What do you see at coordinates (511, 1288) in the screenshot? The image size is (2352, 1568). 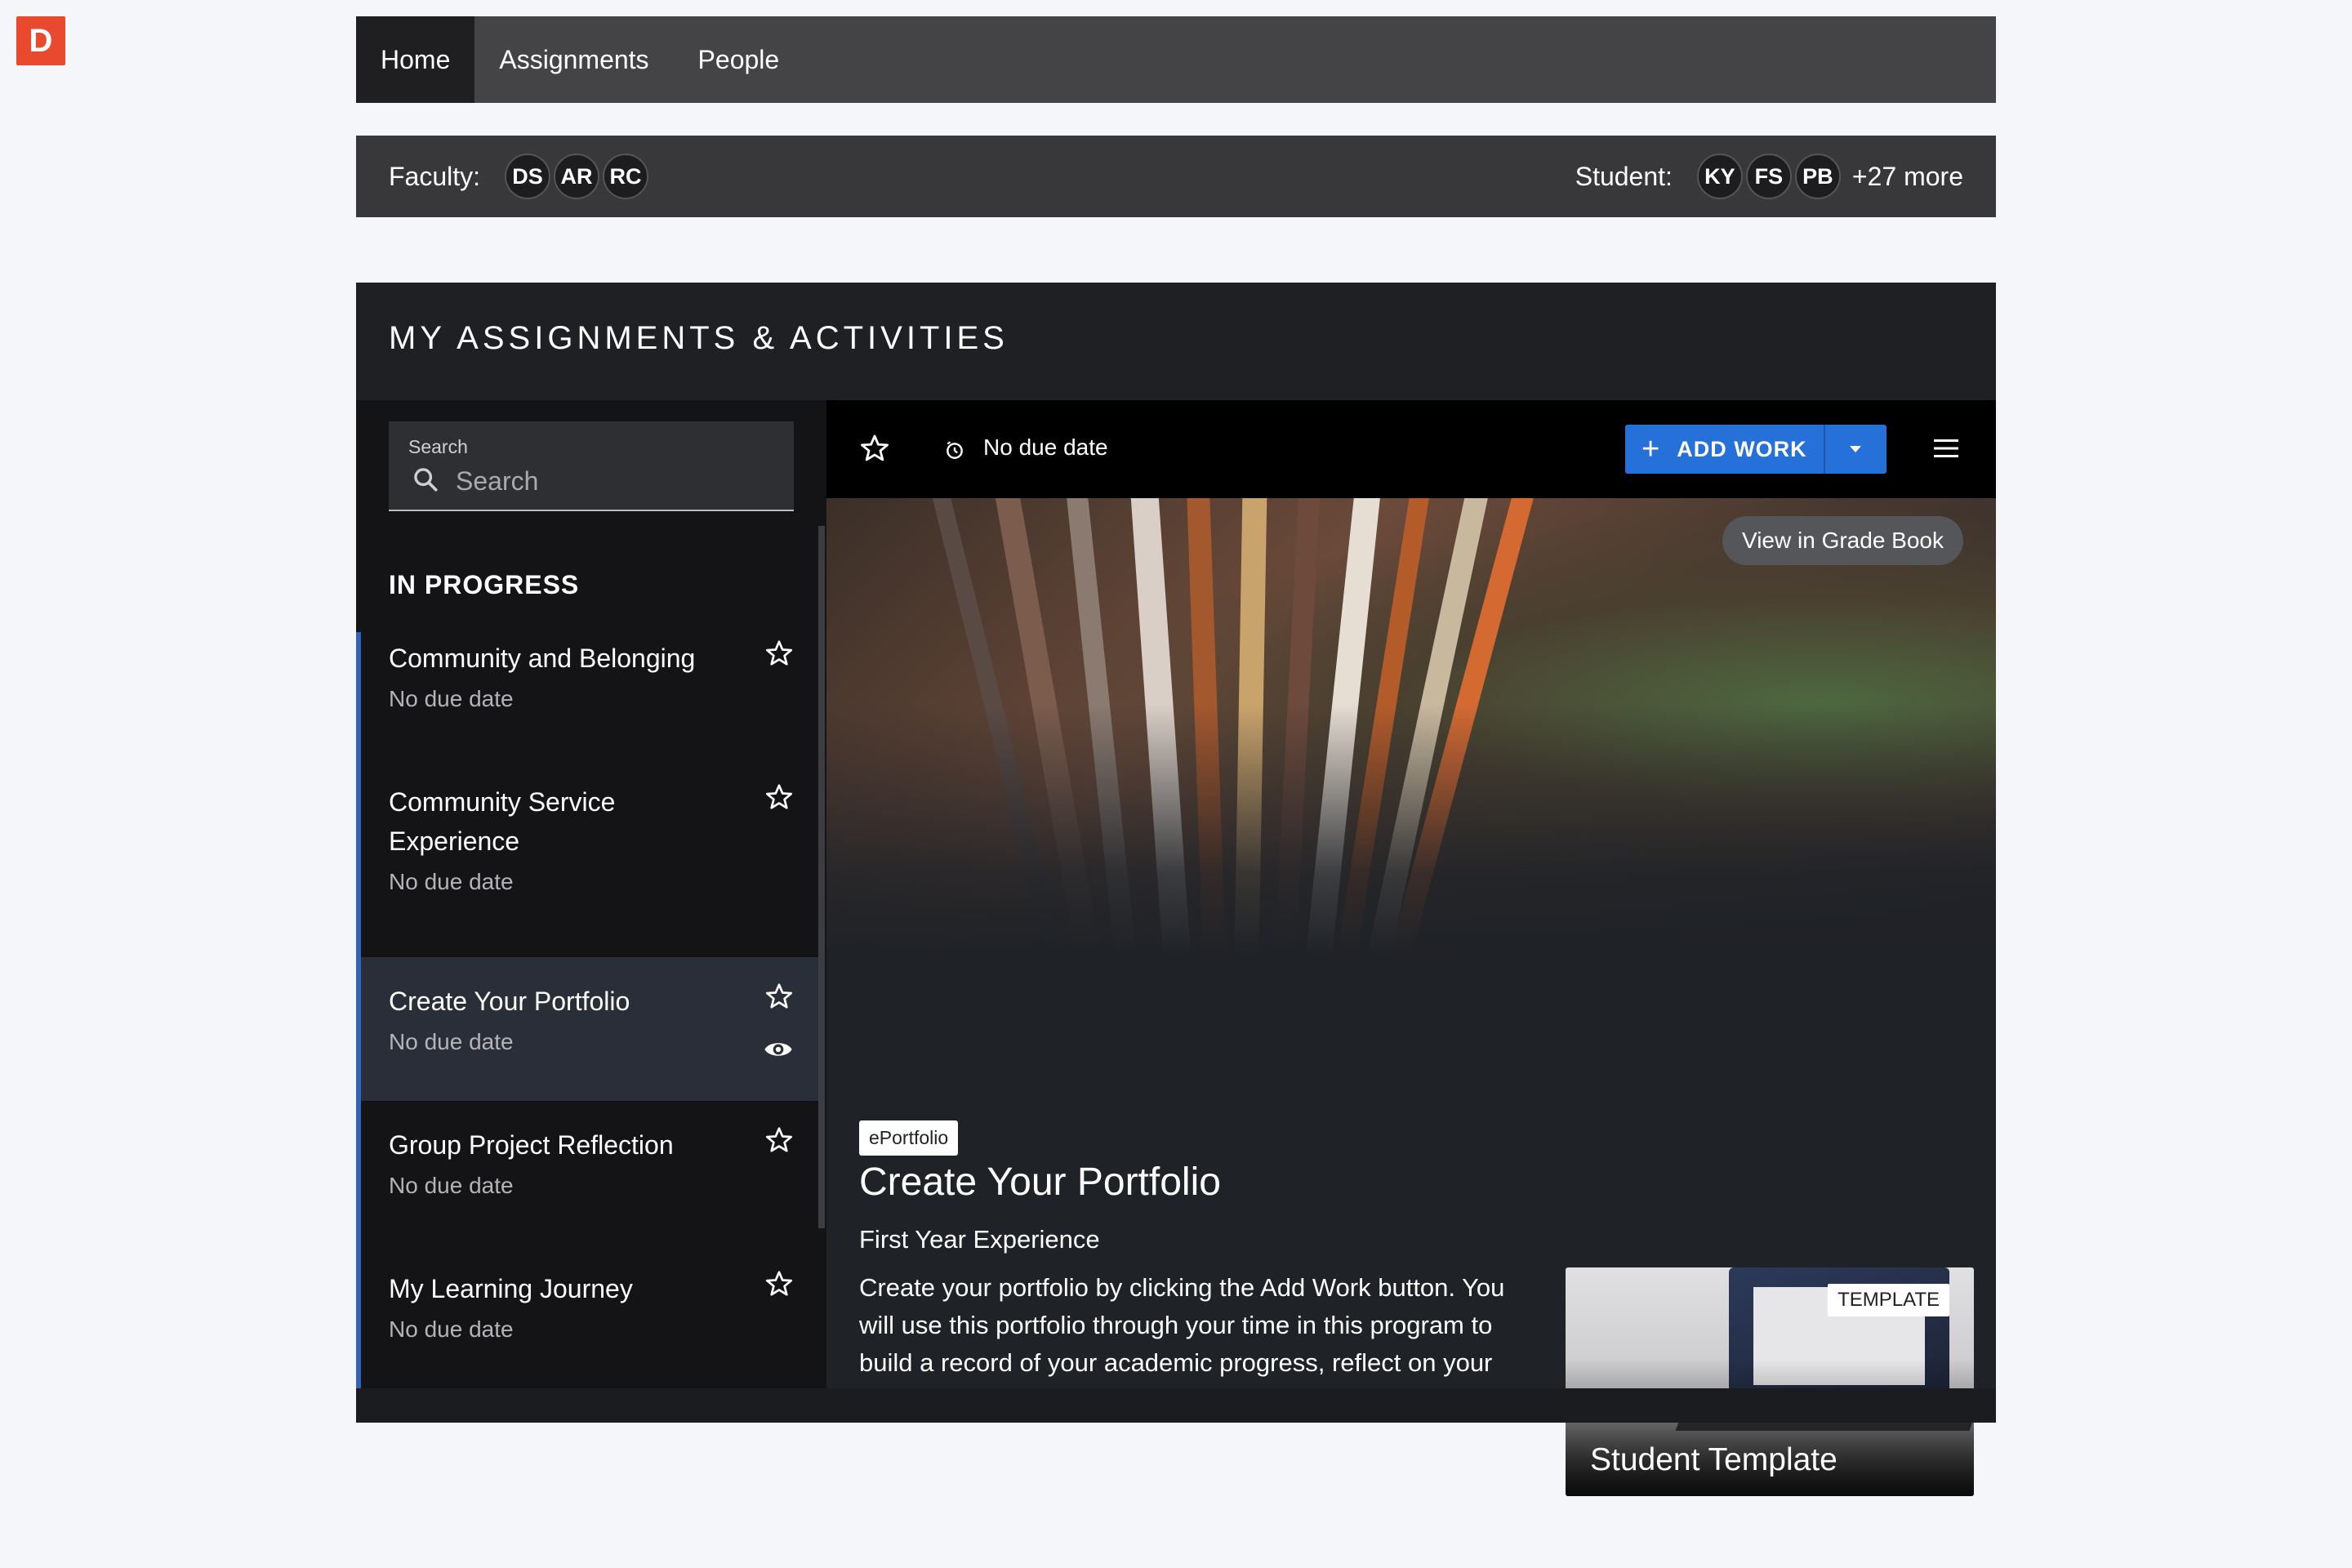 I see `item-title: My Learning Journey` at bounding box center [511, 1288].